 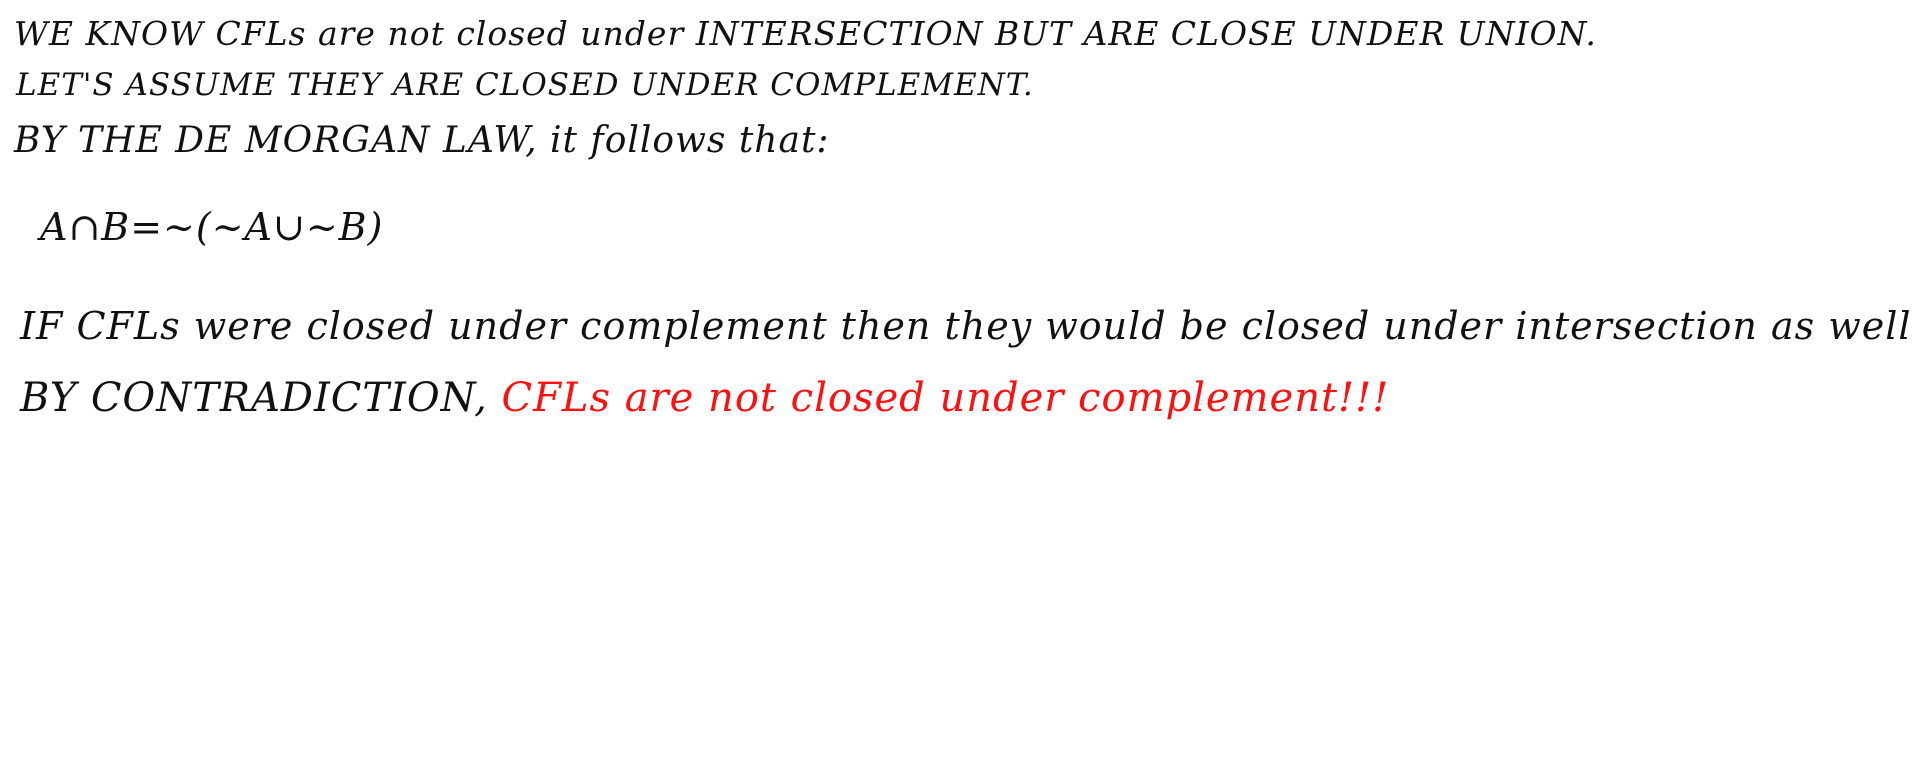 What do you see at coordinates (254, 398) in the screenshot?
I see `note-line-6-prefix: BY CONTRADICTION,` at bounding box center [254, 398].